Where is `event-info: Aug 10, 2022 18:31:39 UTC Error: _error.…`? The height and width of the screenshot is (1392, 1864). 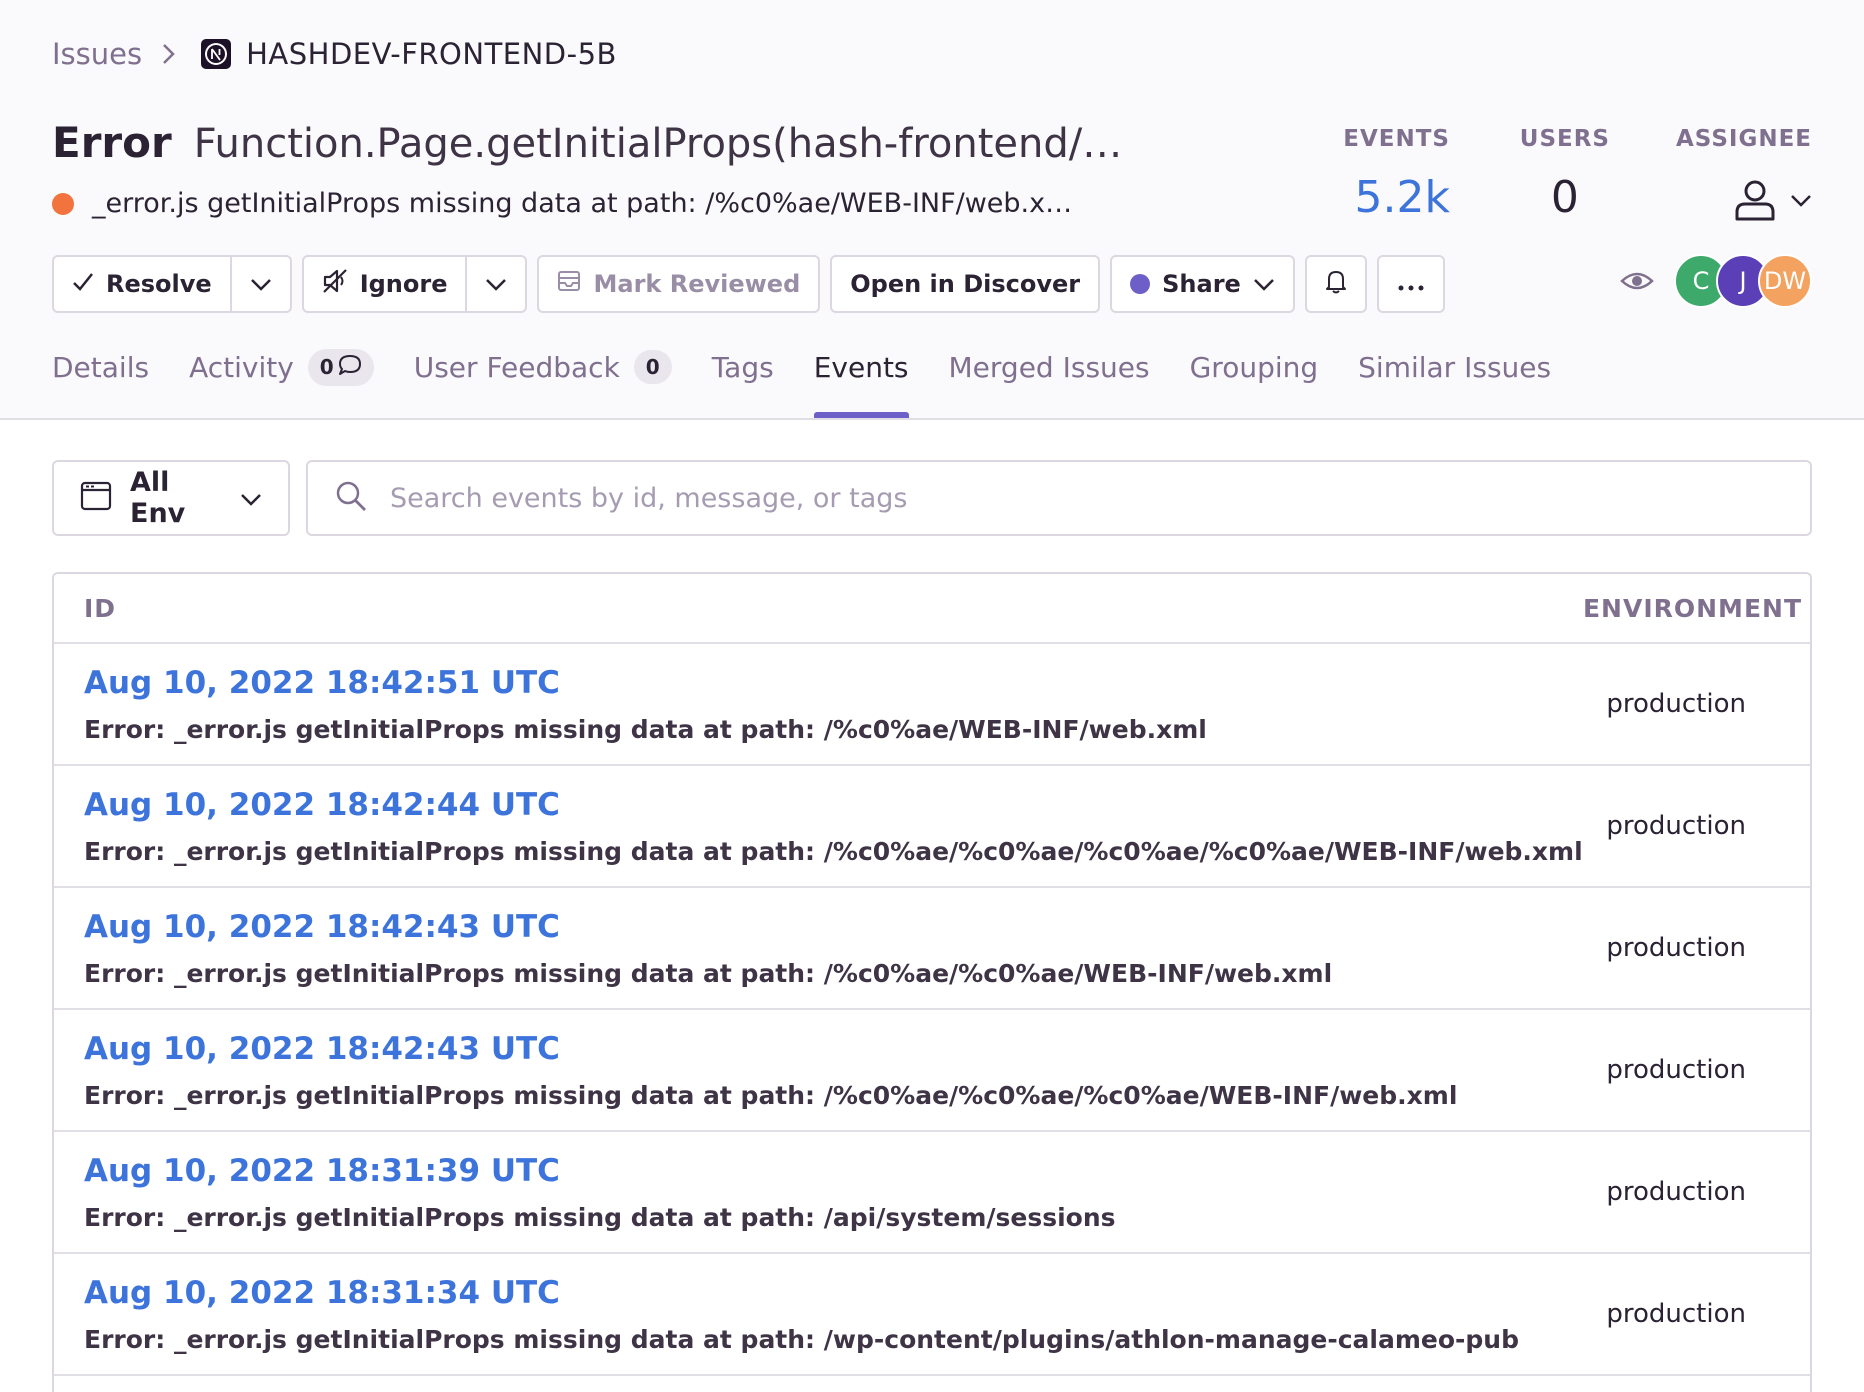
event-info: Aug 10, 2022 18:31:39 UTC Error: _error.… is located at coordinates (600, 1192).